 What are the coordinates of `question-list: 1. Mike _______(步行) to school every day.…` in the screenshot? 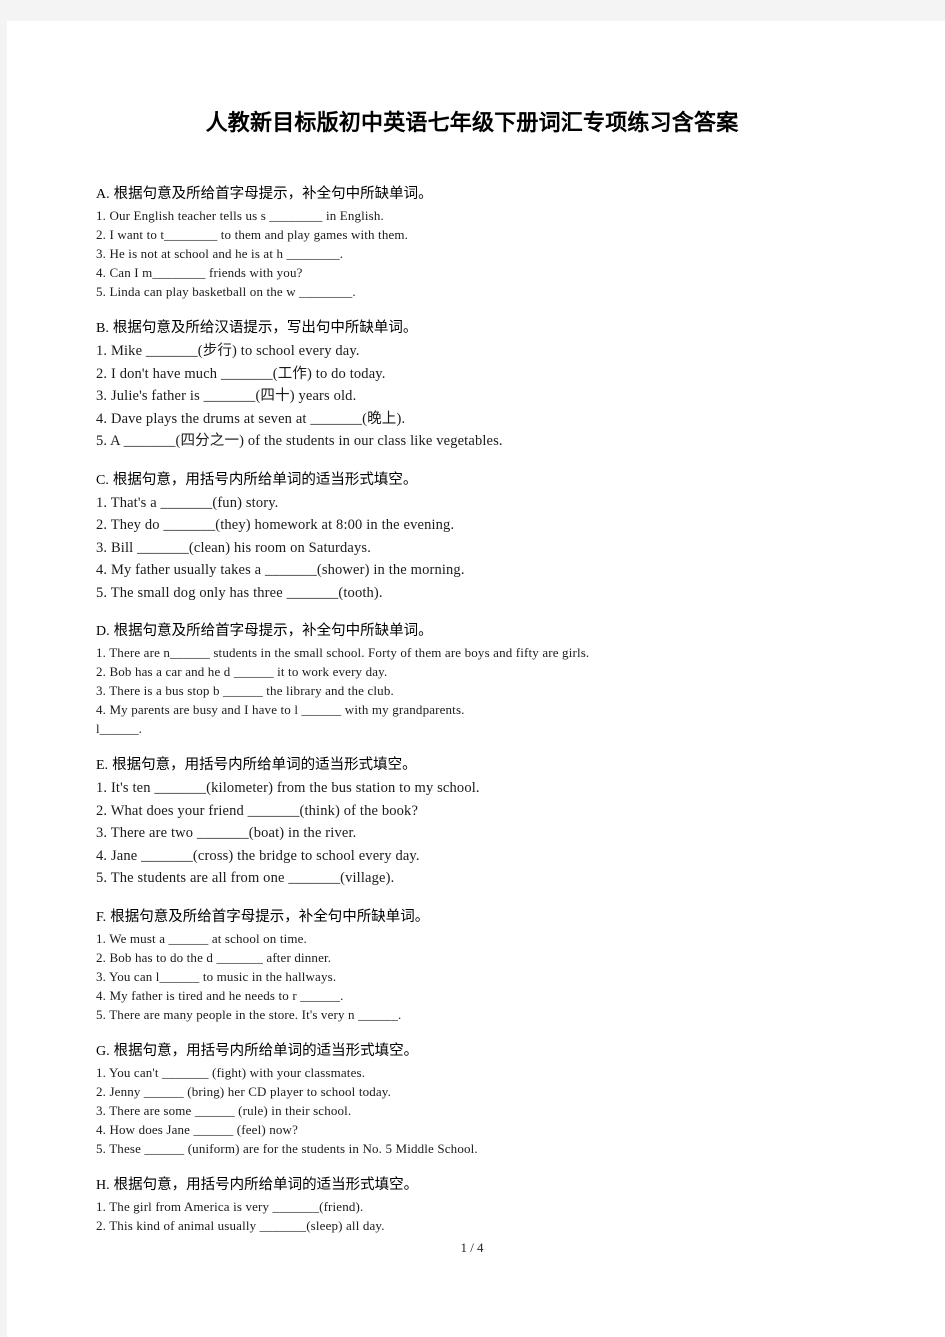 It's located at (496, 396).